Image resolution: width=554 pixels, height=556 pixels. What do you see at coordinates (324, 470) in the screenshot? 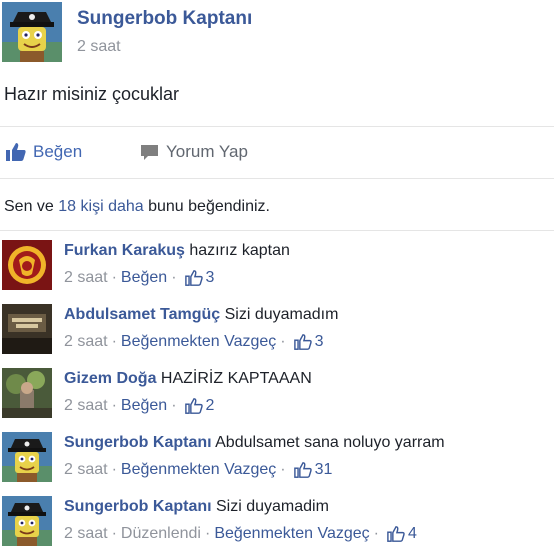
I see `comment-like-count: 31` at bounding box center [324, 470].